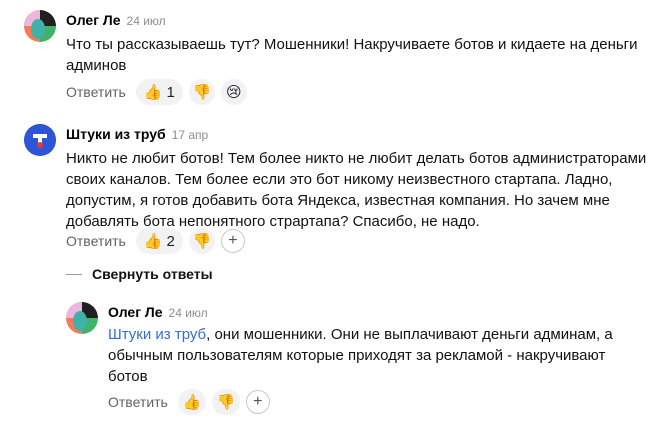 The height and width of the screenshot is (435, 671). Describe the element at coordinates (170, 241) in the screenshot. I see `like-count: 2` at that location.